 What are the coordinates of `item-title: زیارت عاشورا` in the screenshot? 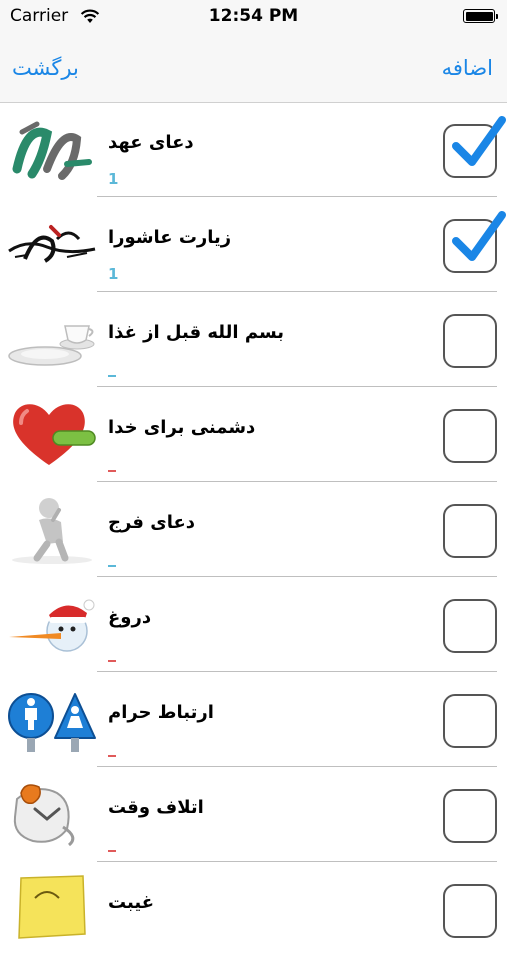 It's located at (170, 237).